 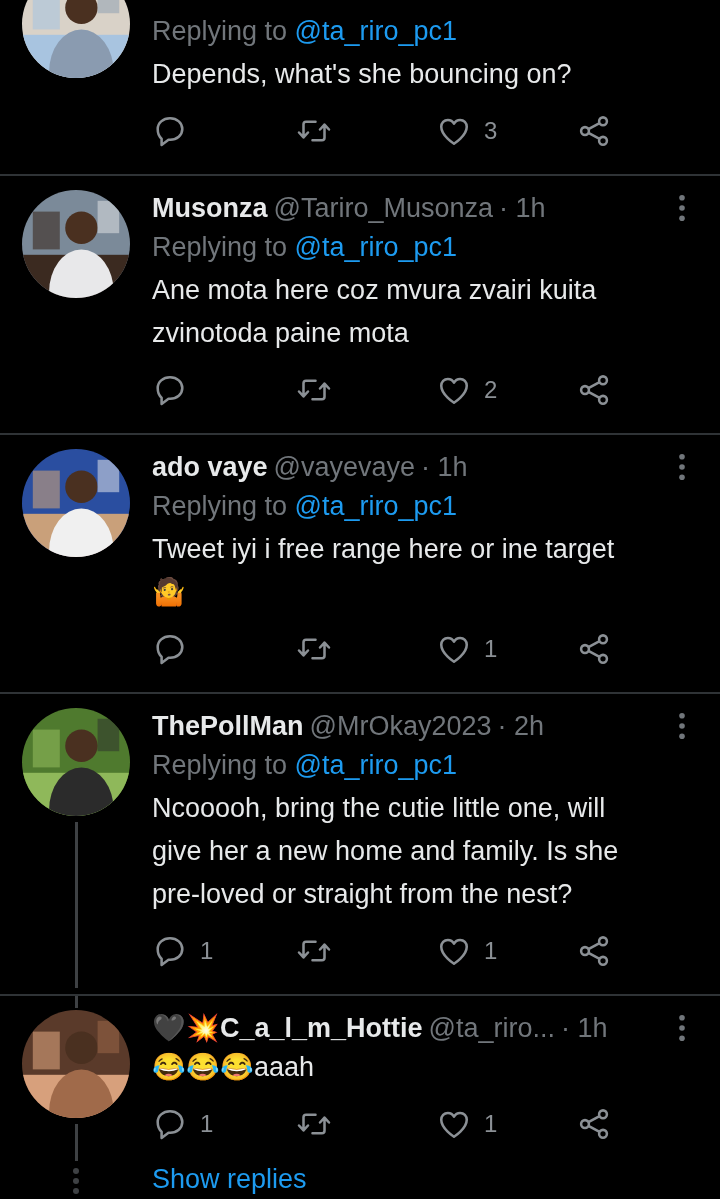 I want to click on author-name: ado vaye, so click(x=210, y=466).